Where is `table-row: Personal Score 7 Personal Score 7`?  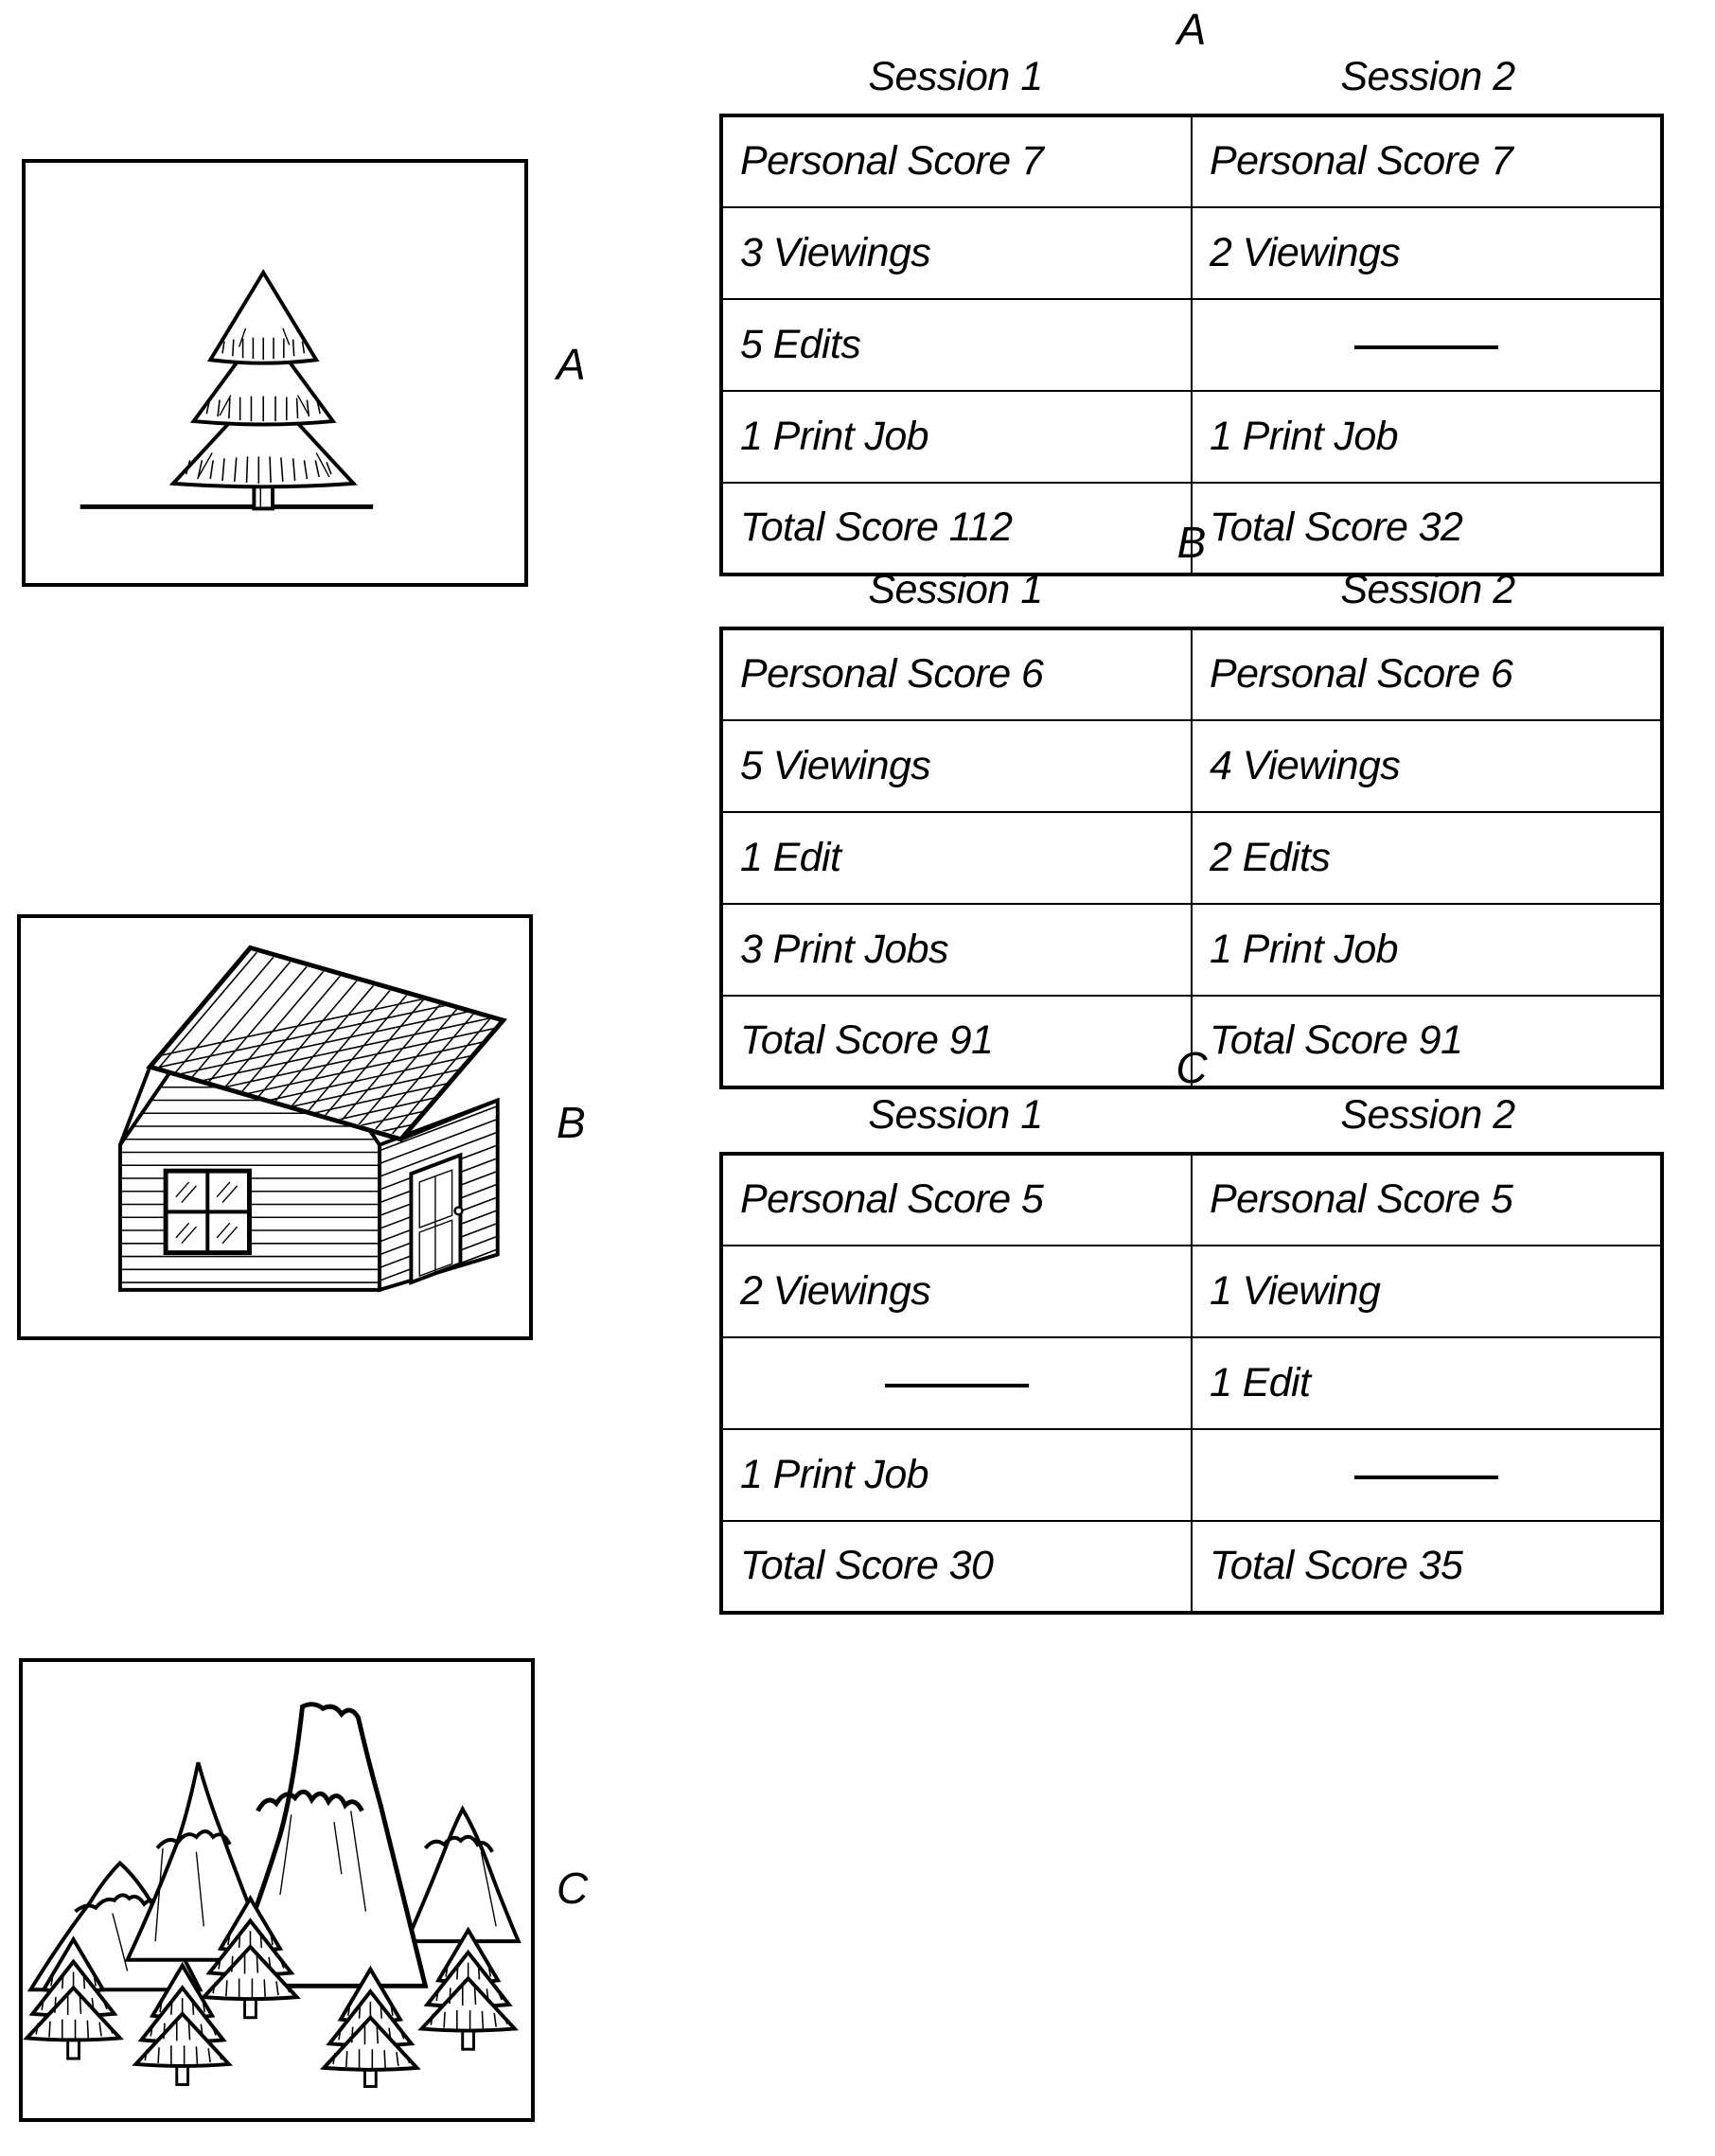
table-row: Personal Score 7 Personal Score 7 is located at coordinates (1191, 161).